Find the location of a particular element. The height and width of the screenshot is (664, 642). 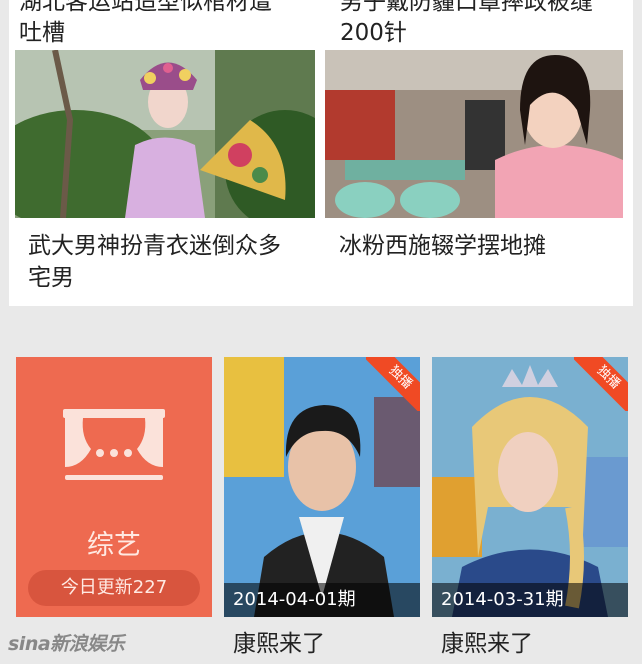

news-title-stall: 冰粉西施辍学摆地摊 is located at coordinates (442, 246).